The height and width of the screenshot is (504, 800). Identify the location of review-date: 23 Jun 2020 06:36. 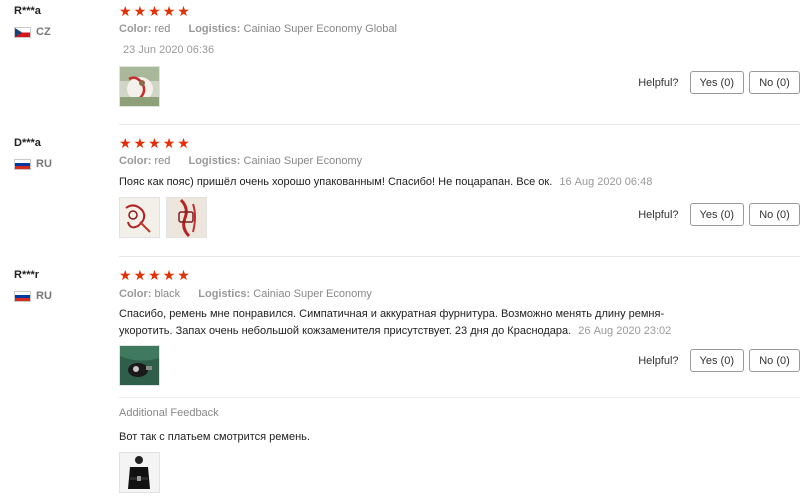
(169, 50).